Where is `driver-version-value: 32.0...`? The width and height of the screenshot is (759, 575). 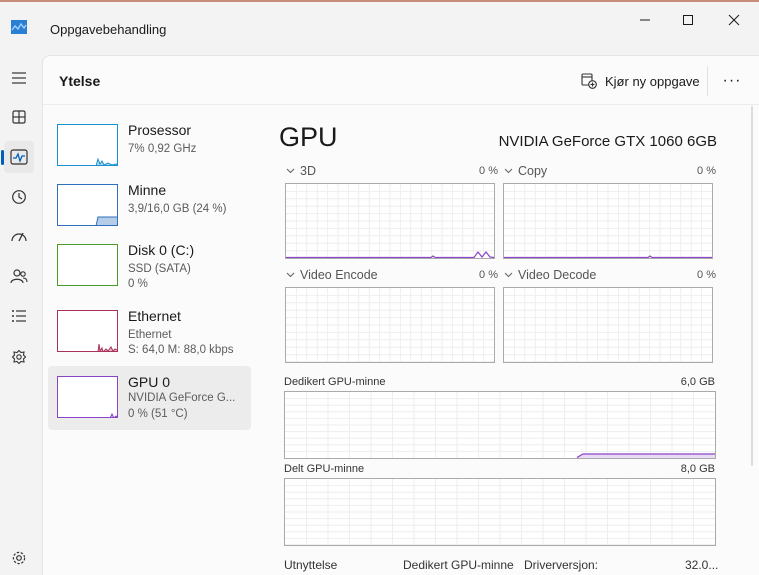
driver-version-value: 32.0... is located at coordinates (702, 565).